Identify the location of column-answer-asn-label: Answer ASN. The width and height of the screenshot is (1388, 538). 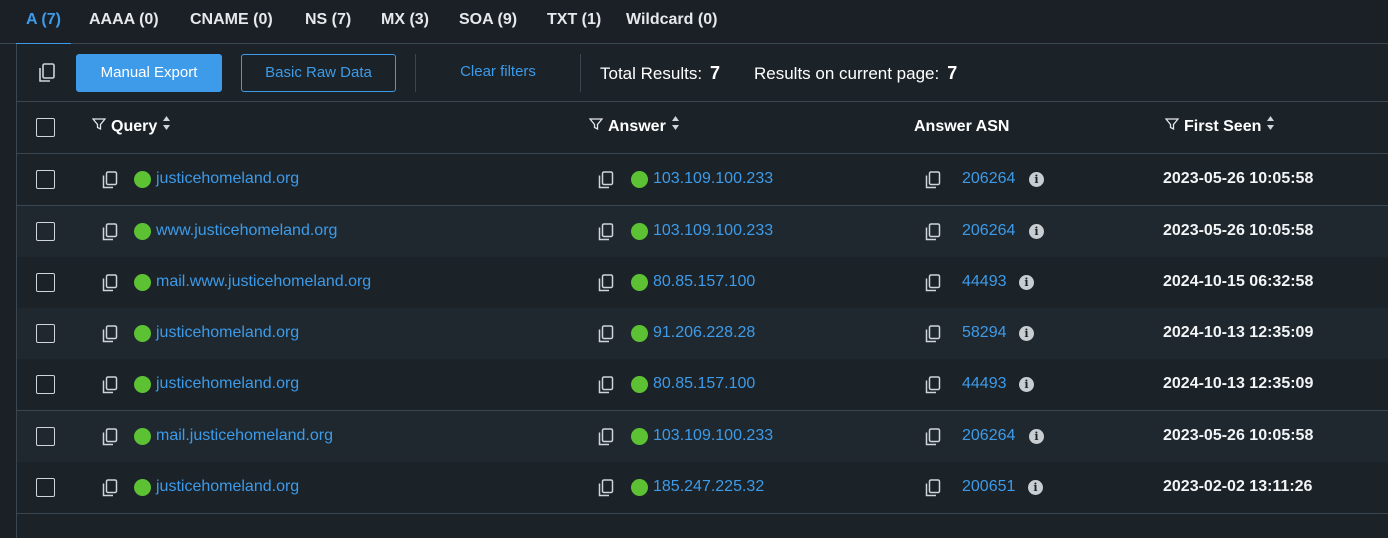
(962, 126).